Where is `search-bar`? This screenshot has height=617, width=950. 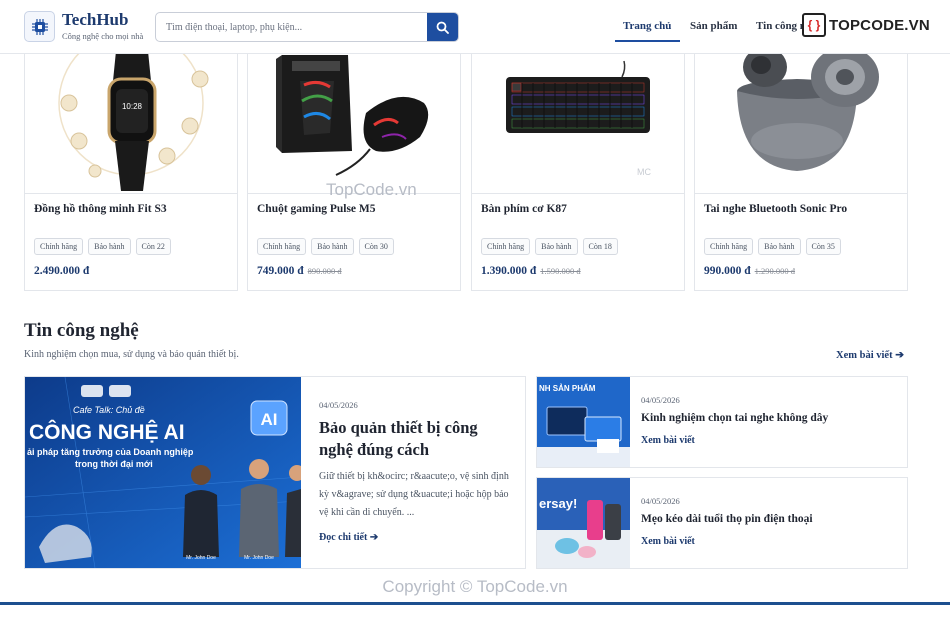 search-bar is located at coordinates (307, 27).